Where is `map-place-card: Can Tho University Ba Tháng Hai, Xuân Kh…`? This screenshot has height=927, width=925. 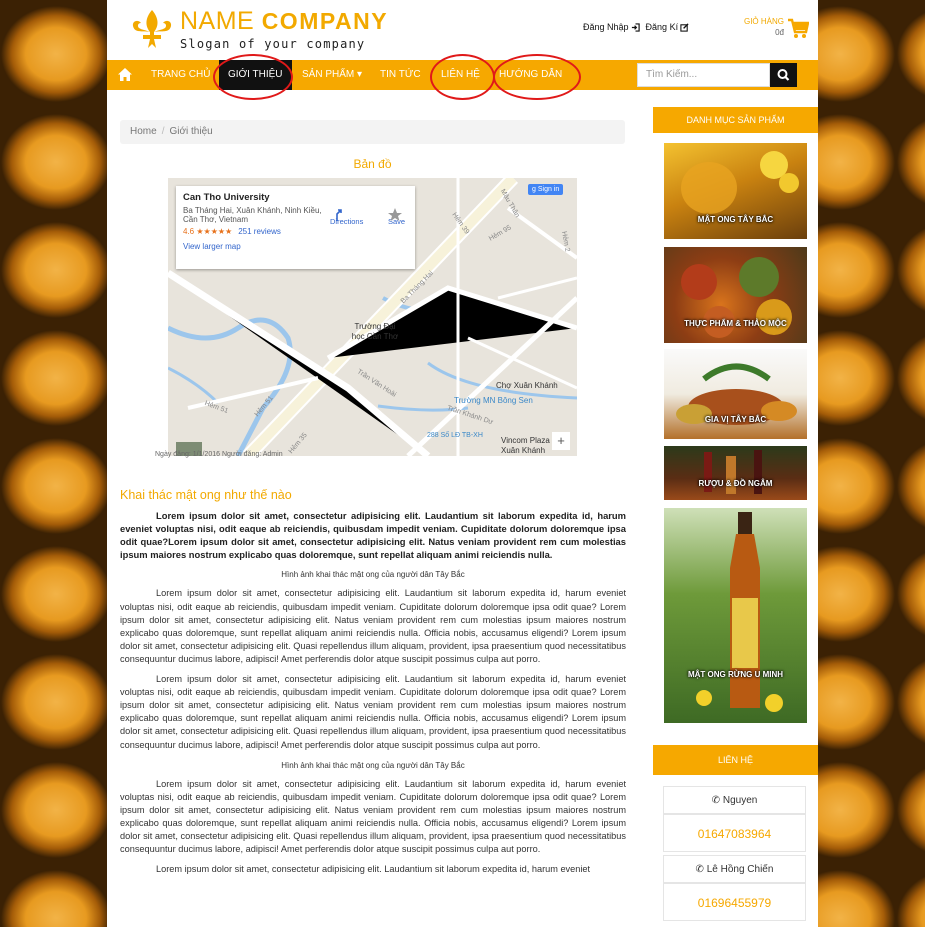 map-place-card: Can Tho University Ba Tháng Hai, Xuân Kh… is located at coordinates (295, 227).